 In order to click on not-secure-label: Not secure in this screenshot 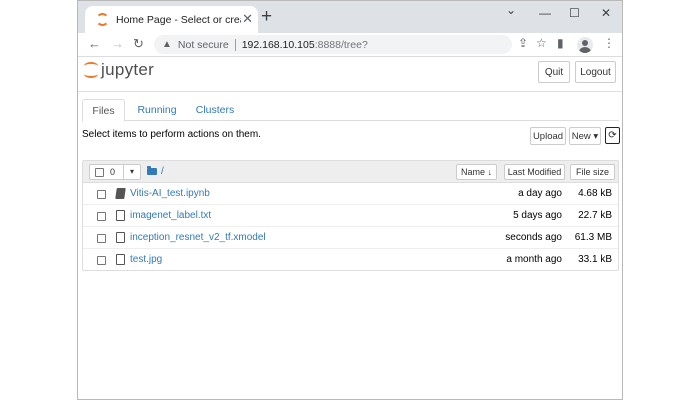, I will do `click(203, 45)`.